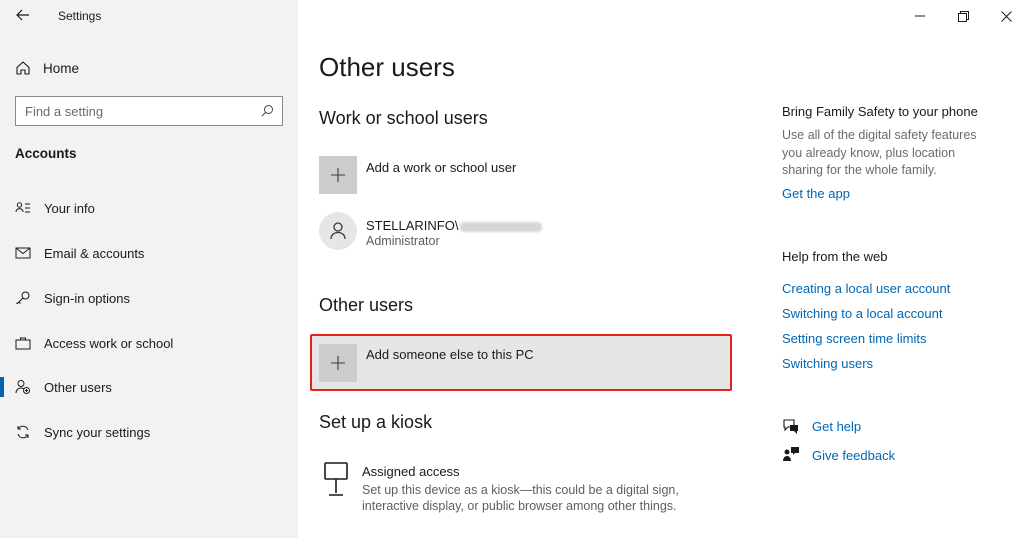 This screenshot has width=1024, height=538. Describe the element at coordinates (94, 253) in the screenshot. I see `sidebar-item-label: Email & accounts` at that location.